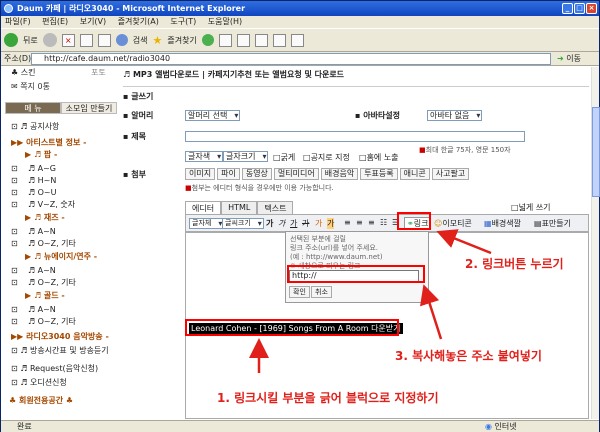 This screenshot has width=600, height=432. I want to click on zone-indicator: ◉ 인터넷, so click(501, 426).